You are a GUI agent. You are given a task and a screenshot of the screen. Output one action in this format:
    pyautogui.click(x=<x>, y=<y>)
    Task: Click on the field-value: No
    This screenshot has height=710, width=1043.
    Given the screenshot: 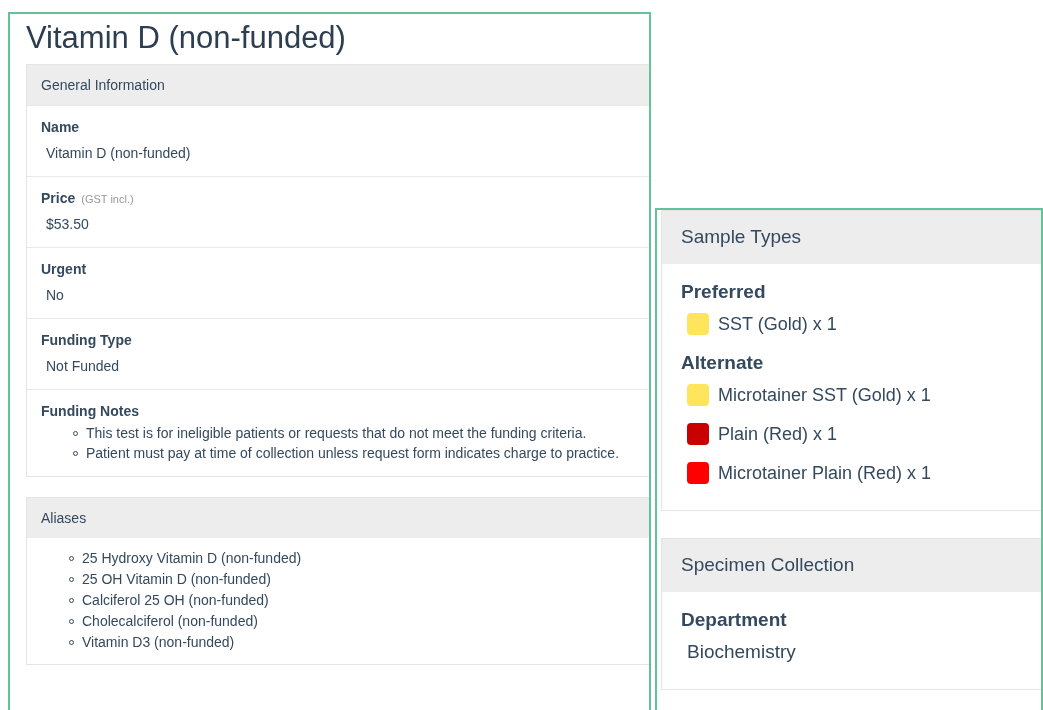 What is the action you would take?
    pyautogui.click(x=55, y=295)
    